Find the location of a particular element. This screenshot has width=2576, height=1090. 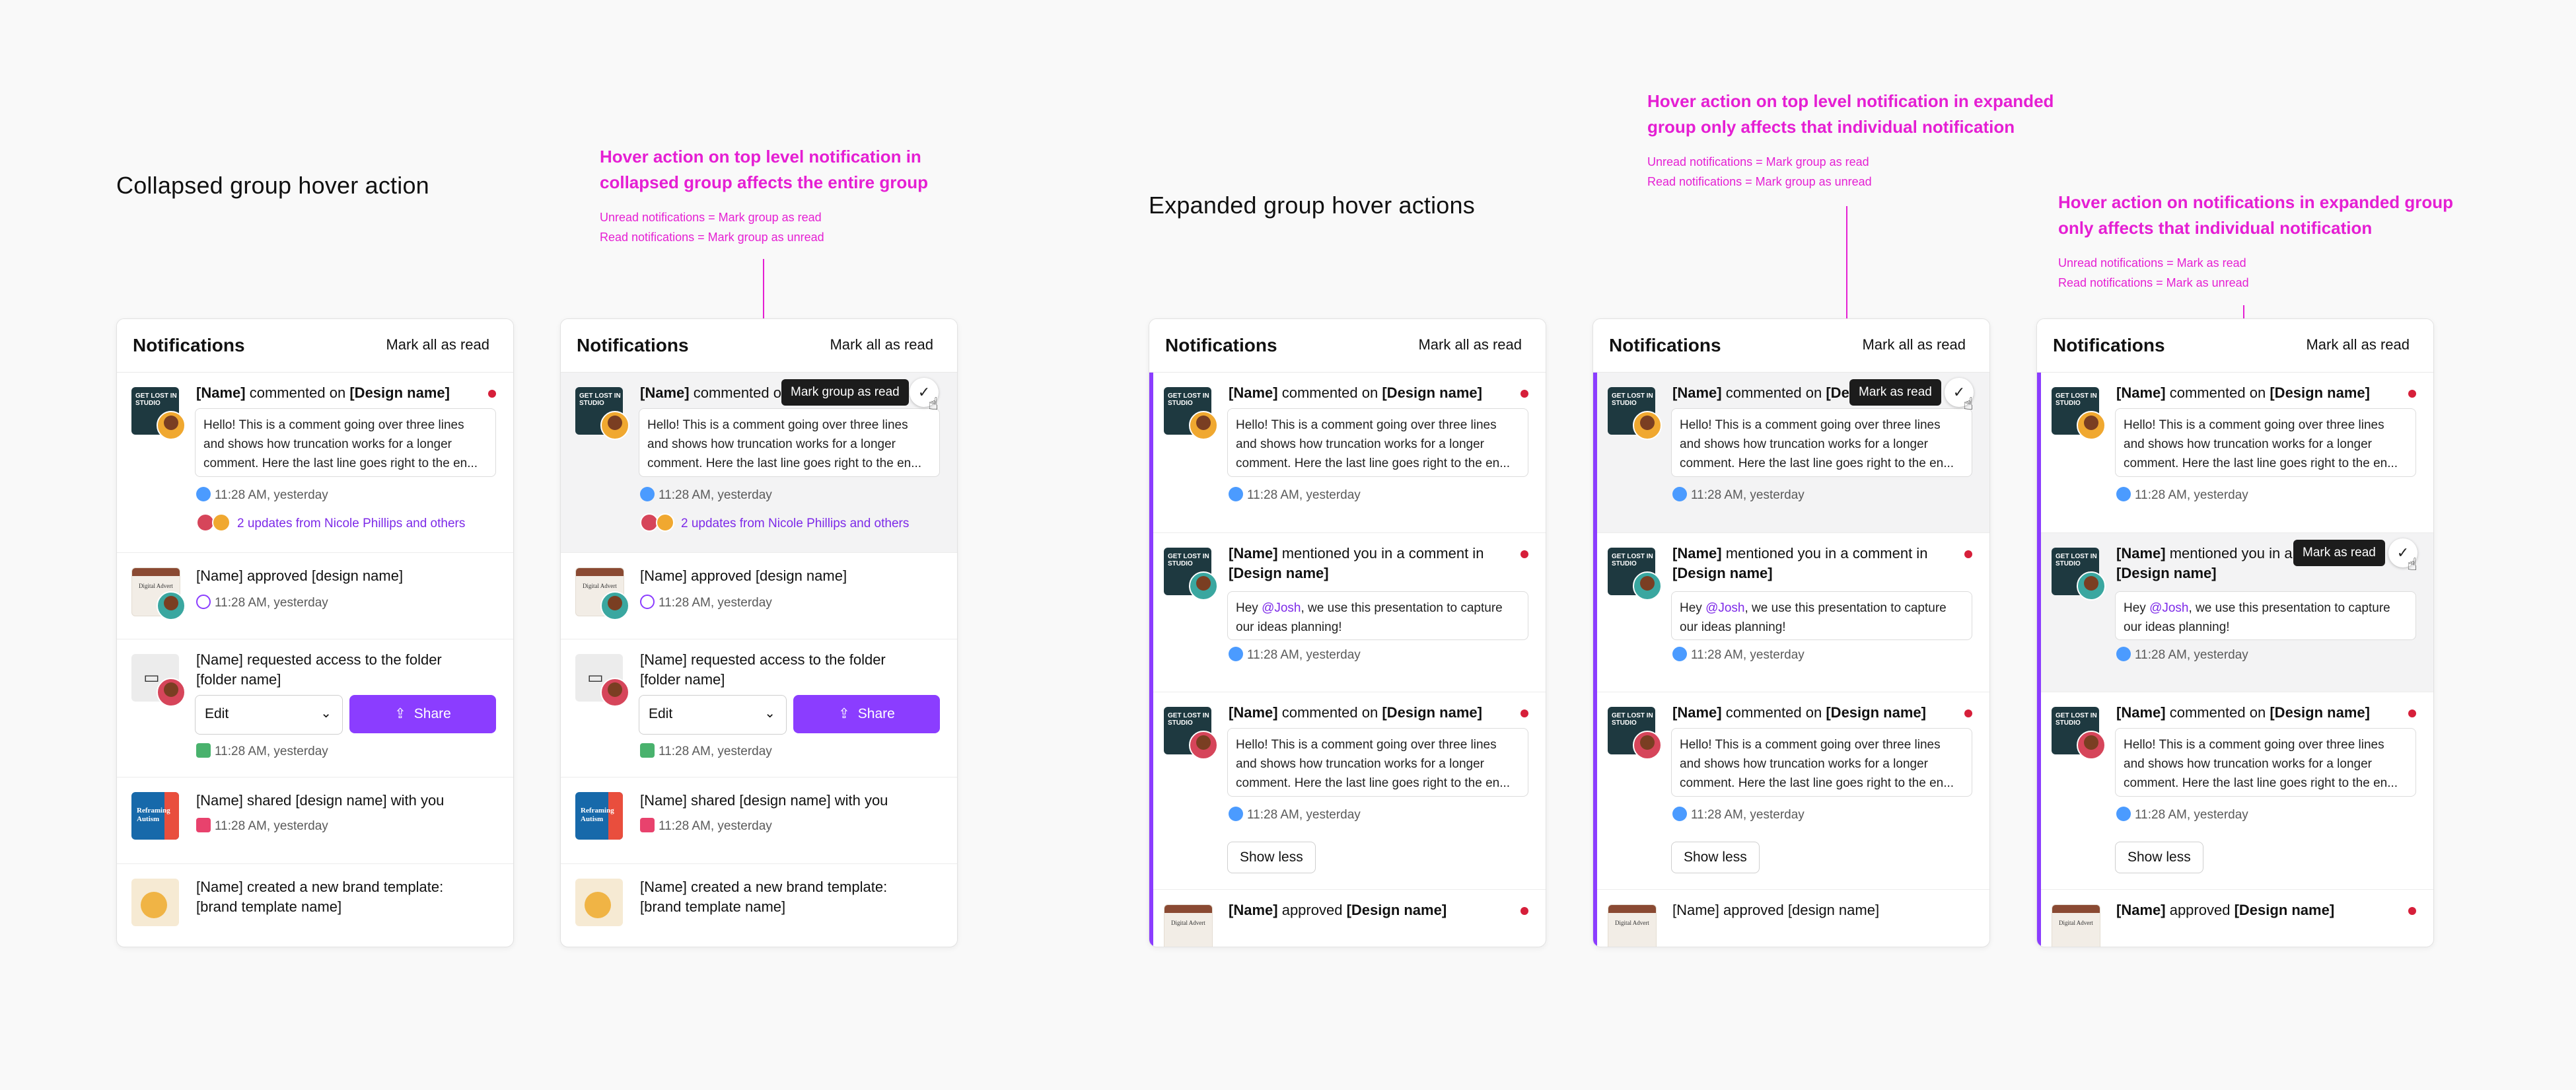

collapsed-section-title: Collapsed group hover action is located at coordinates (272, 186).